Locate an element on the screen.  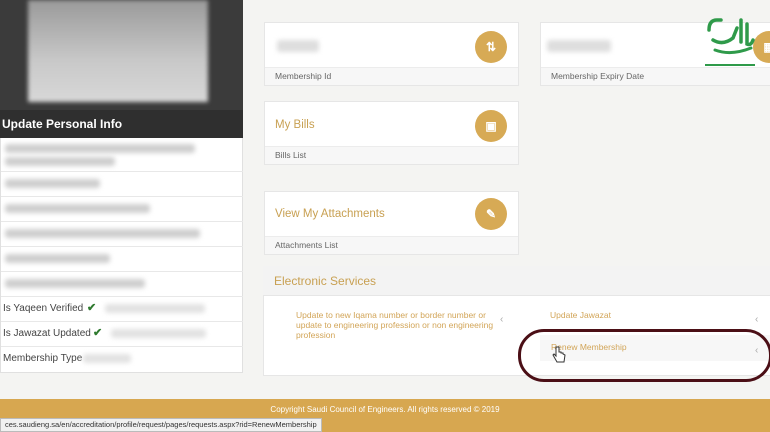
update-personal-info-button: Update Personal Info is located at coordinates (121, 124).